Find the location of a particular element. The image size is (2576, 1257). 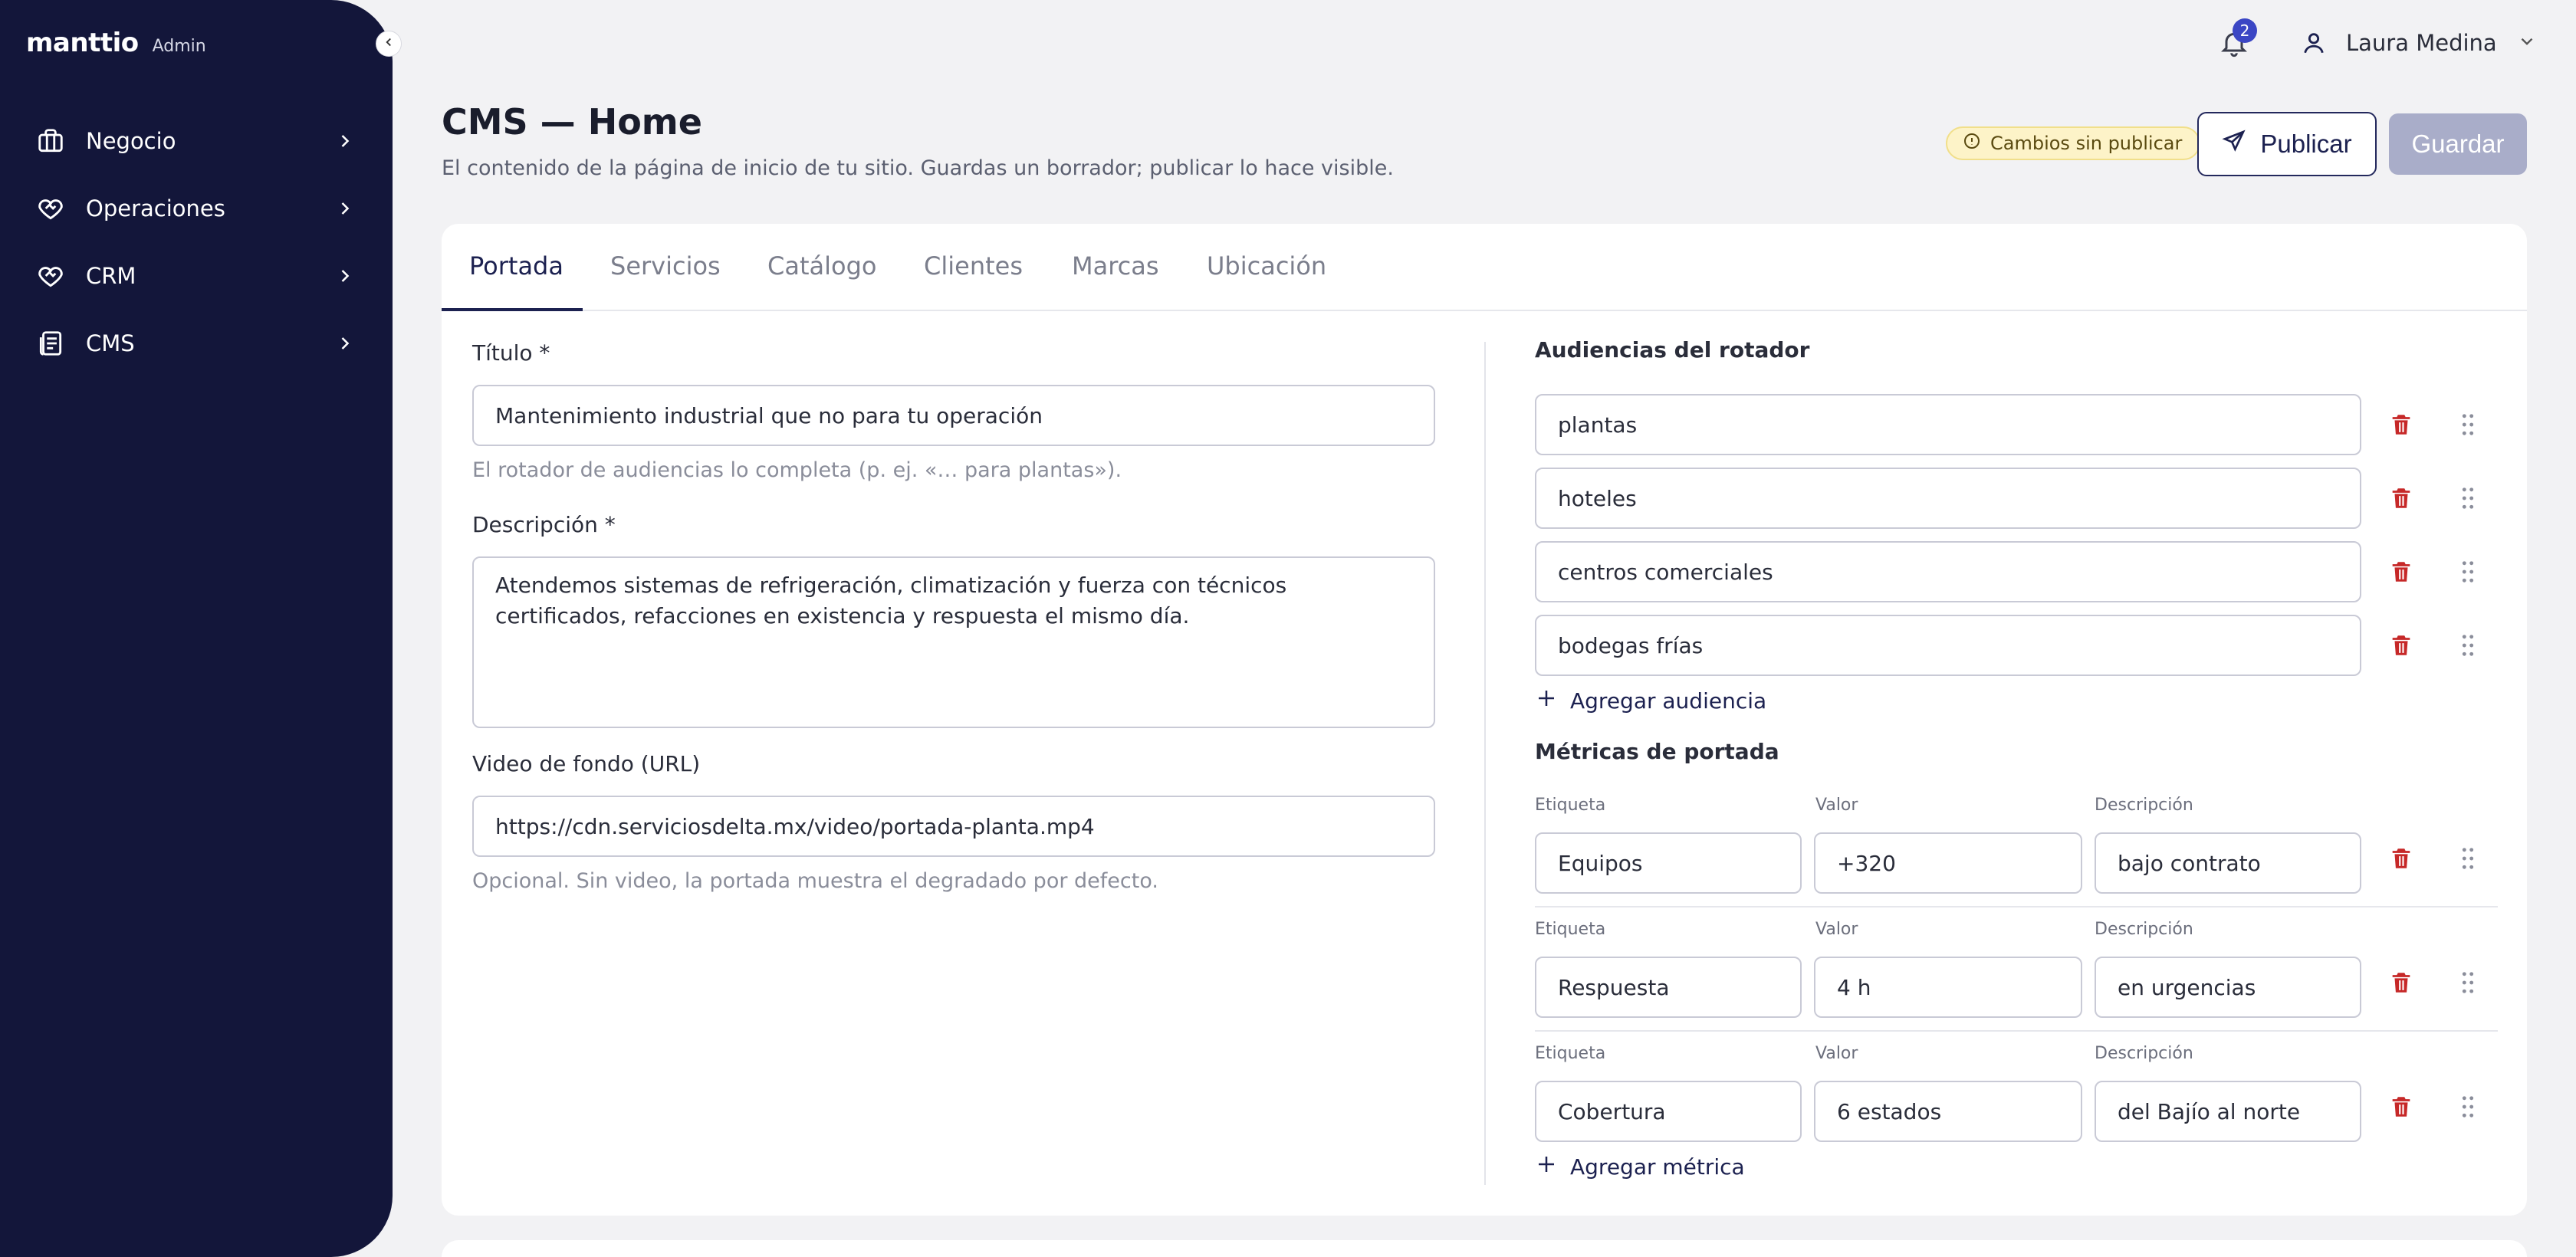

description-label: Descripción * is located at coordinates (544, 524).